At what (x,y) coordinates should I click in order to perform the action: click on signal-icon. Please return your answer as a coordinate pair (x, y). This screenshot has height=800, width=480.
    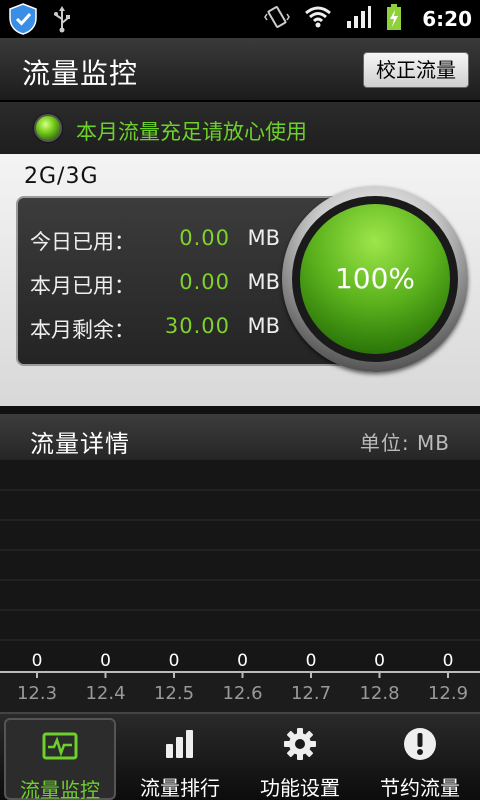
    Looking at the image, I should click on (359, 19).